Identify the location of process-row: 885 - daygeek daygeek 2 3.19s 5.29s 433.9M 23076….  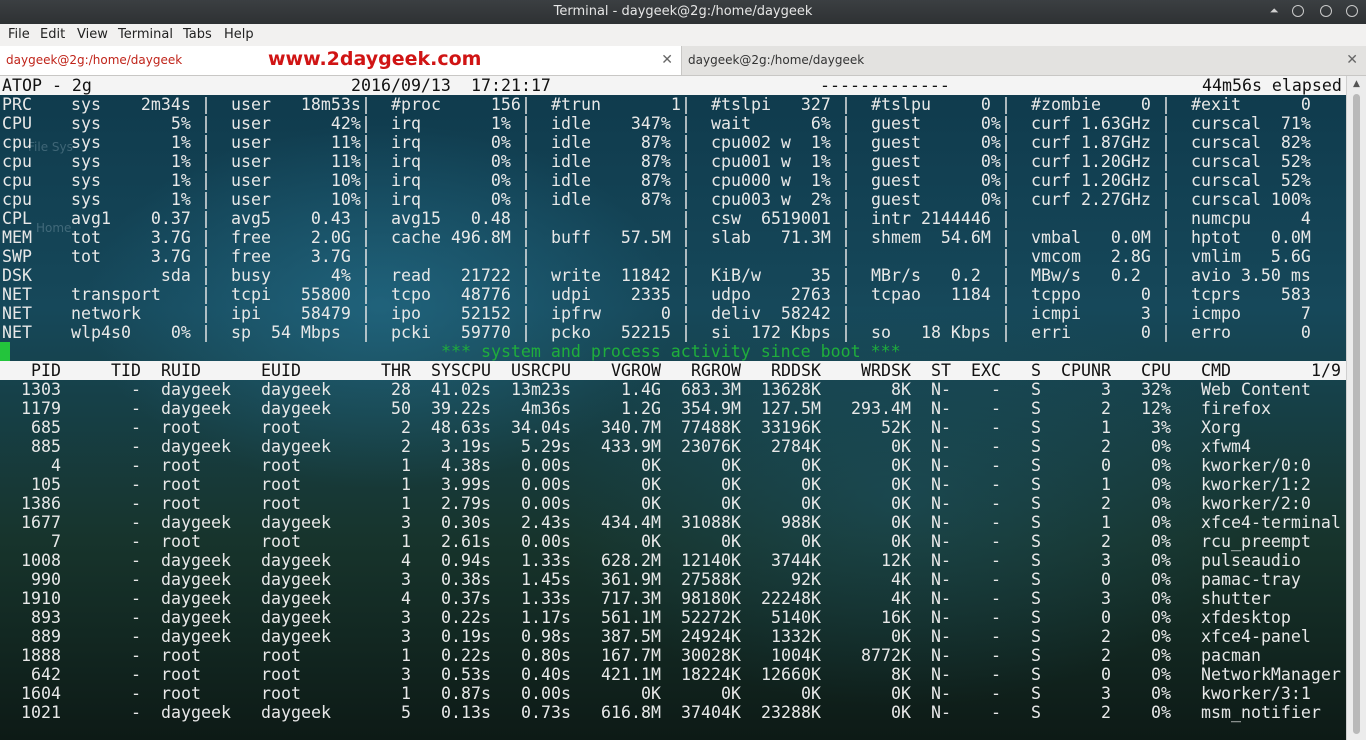
(673, 446).